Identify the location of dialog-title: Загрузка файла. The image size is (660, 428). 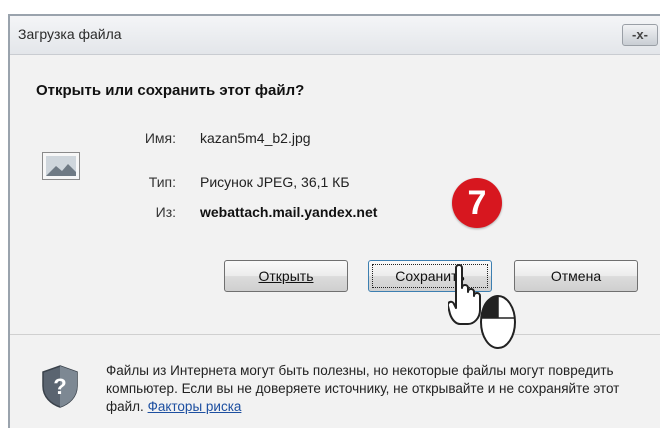
(70, 34).